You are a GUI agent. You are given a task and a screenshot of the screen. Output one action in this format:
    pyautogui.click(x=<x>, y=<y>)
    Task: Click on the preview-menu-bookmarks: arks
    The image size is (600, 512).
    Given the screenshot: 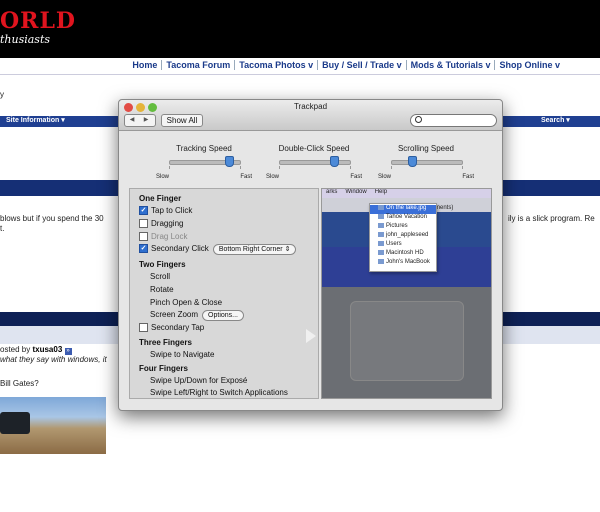 What is the action you would take?
    pyautogui.click(x=332, y=192)
    